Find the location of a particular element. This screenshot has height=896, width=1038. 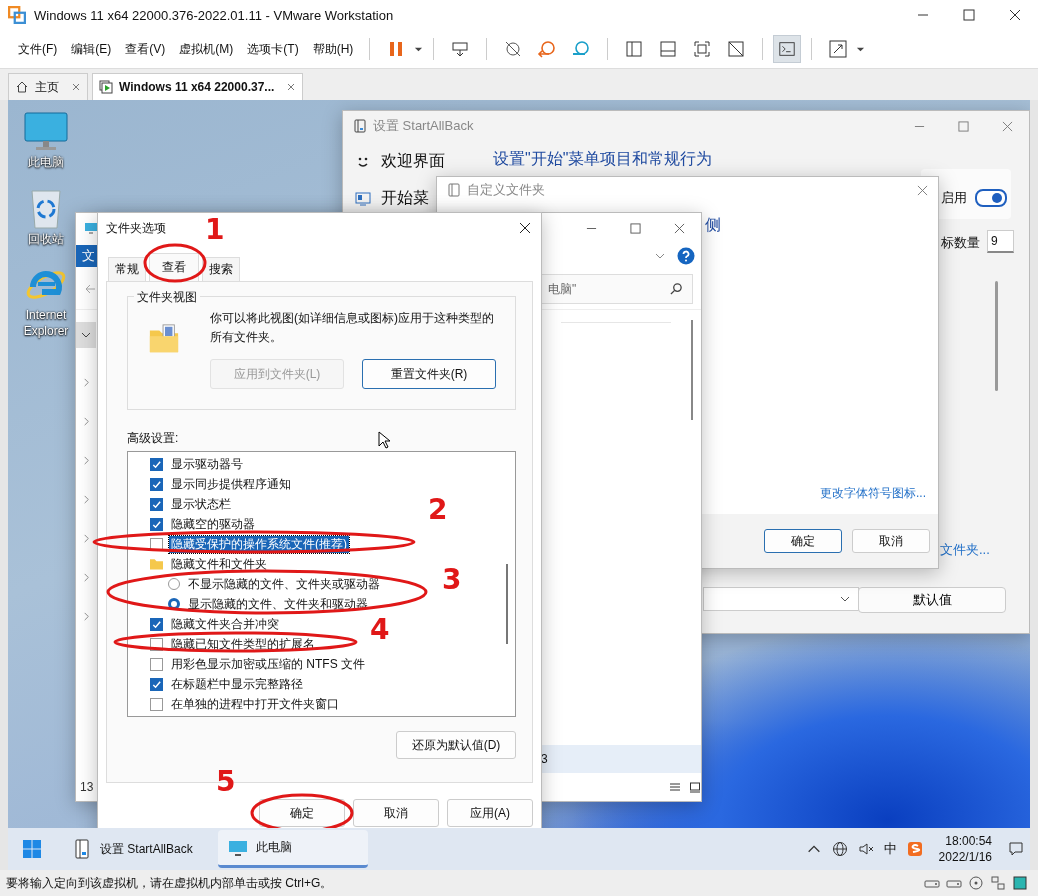

window-title: 设置 StartAllBack is located at coordinates (423, 126).